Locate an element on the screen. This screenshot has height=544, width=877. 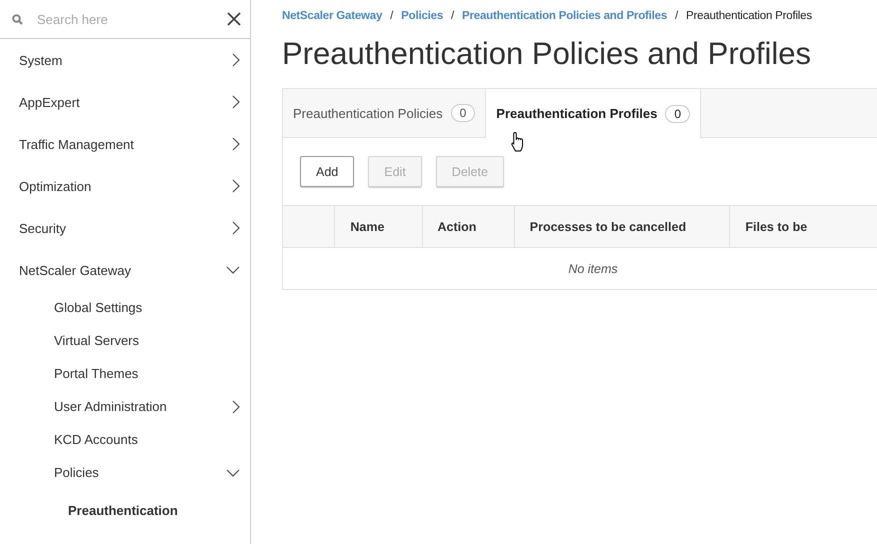
sidebar-item: AppExpert is located at coordinates (125, 102).